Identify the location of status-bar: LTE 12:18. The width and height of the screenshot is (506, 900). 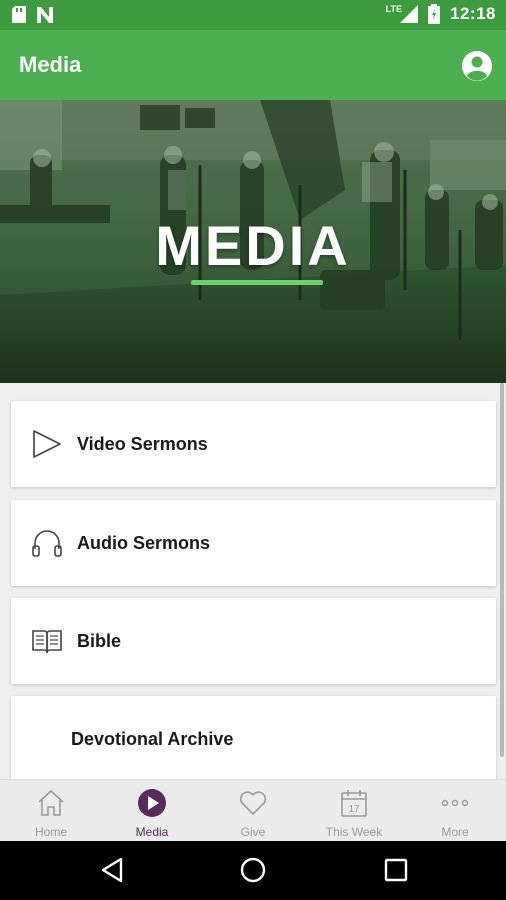
(253, 15).